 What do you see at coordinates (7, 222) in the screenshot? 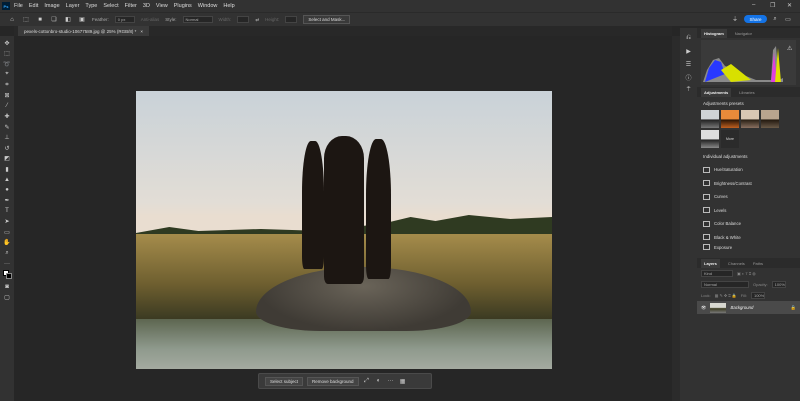
I see `path-select-icon: ➤` at bounding box center [7, 222].